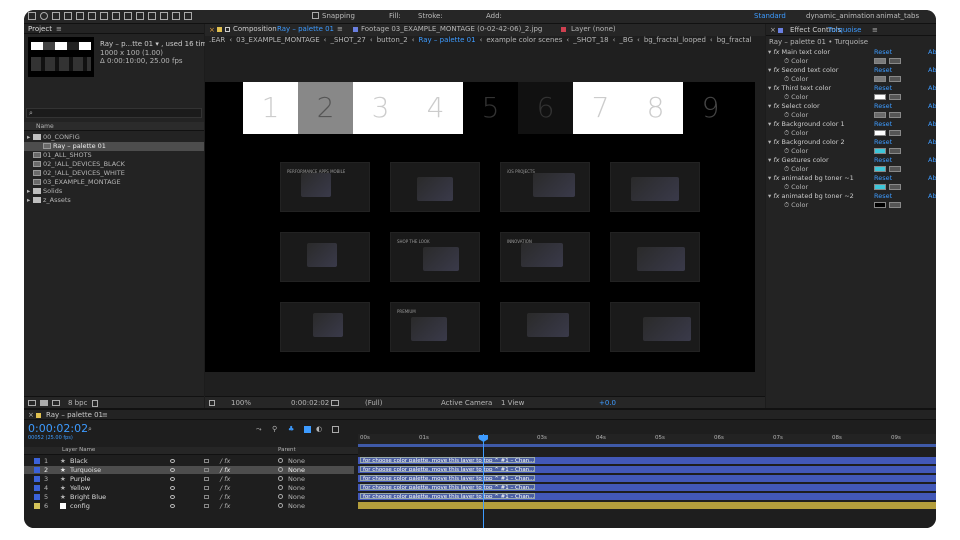 The height and width of the screenshot is (540, 960). What do you see at coordinates (105, 415) in the screenshot?
I see `panel-menu-icon: ≡` at bounding box center [105, 415].